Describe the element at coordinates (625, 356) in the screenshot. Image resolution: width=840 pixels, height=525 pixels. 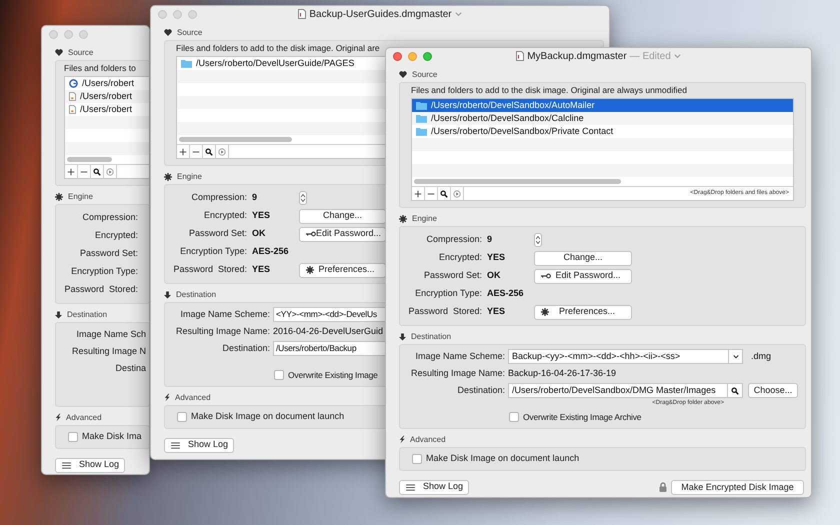
I see `combo-box: Backup-<yy>-<mm>-<dd>-<hh>-<ii>-<ss>` at that location.